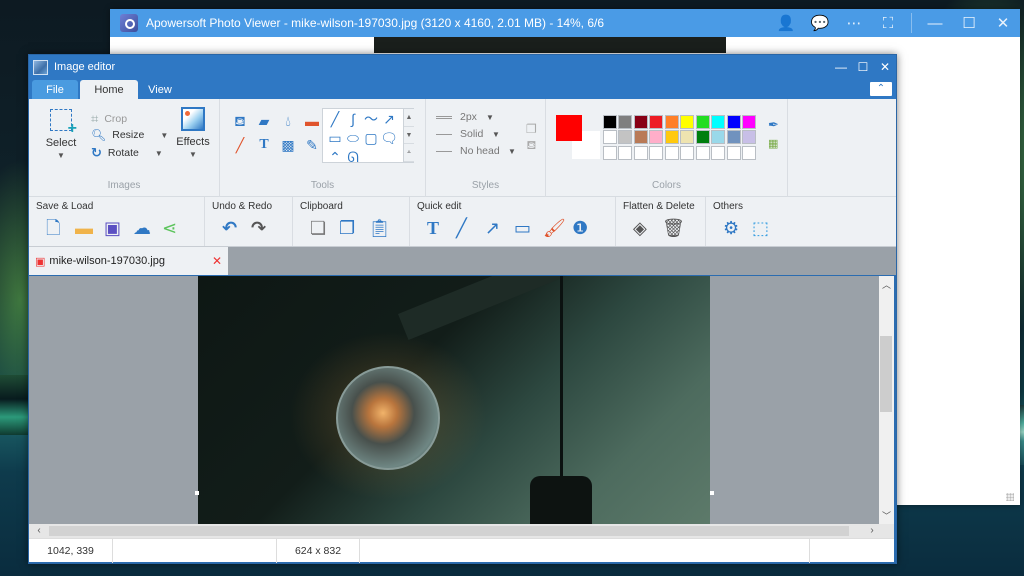 Image resolution: width=1024 pixels, height=576 pixels. I want to click on share-icon: ⋖, so click(176, 228).